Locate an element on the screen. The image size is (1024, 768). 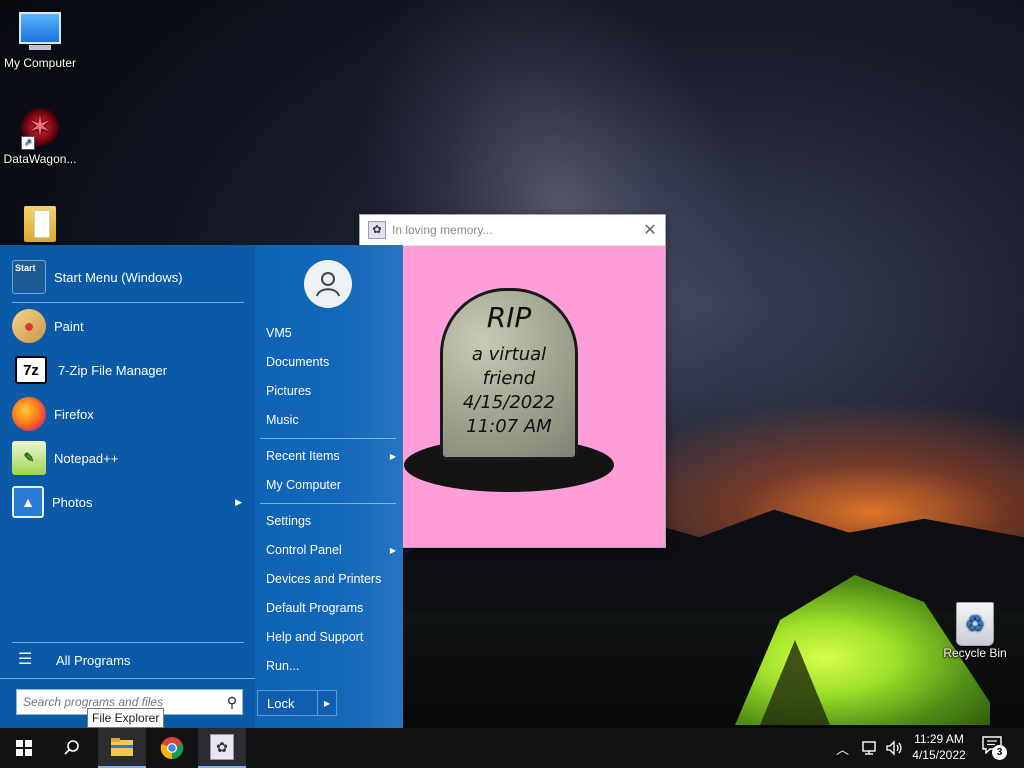
all-programs-button: ☰ All Programs is located at coordinates (131, 660).